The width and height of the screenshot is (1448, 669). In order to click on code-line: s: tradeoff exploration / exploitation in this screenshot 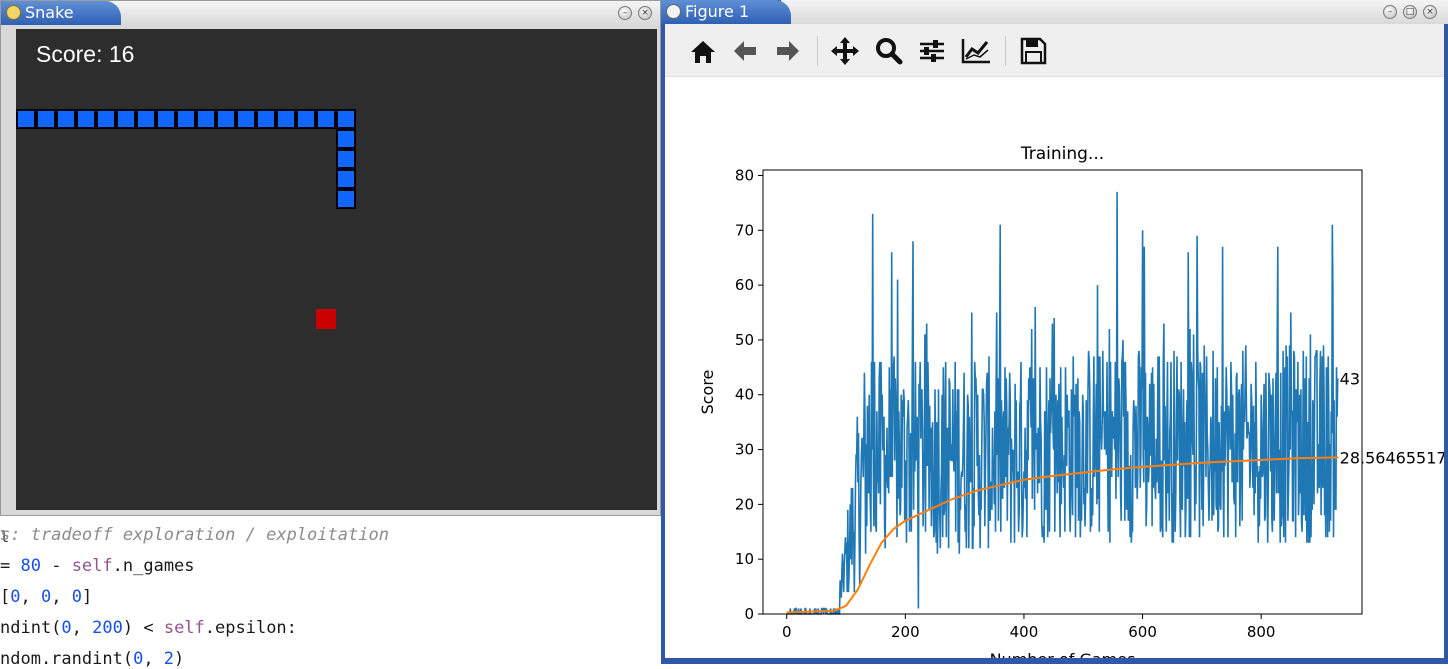, I will do `click(194, 535)`.